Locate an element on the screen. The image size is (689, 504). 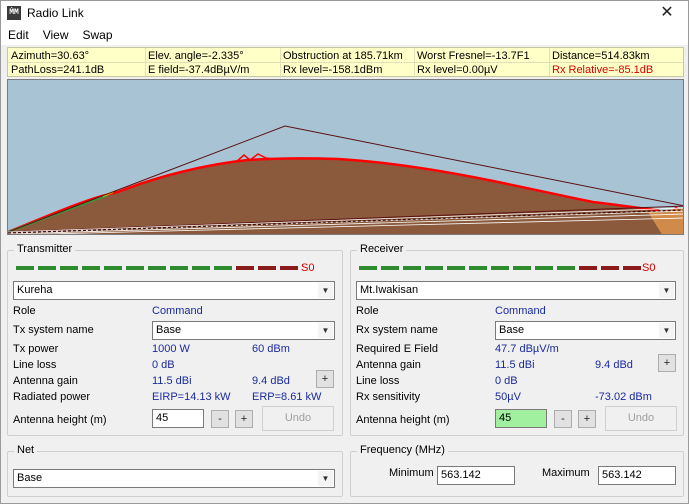
close-icon: ✕ is located at coordinates (667, 13).